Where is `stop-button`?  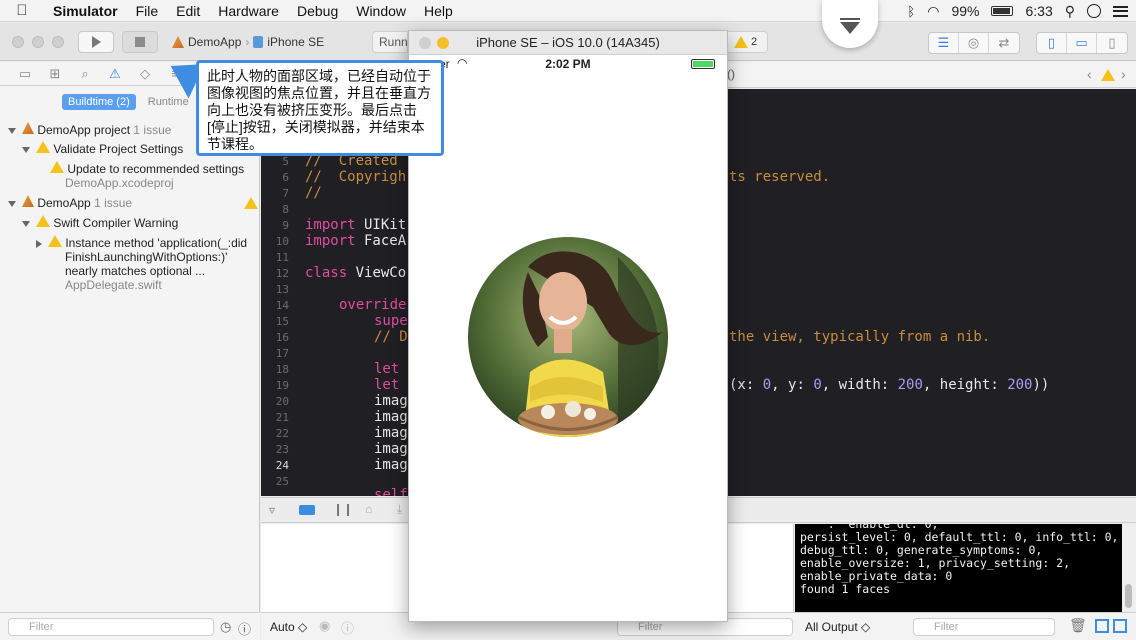
stop-button is located at coordinates (140, 42).